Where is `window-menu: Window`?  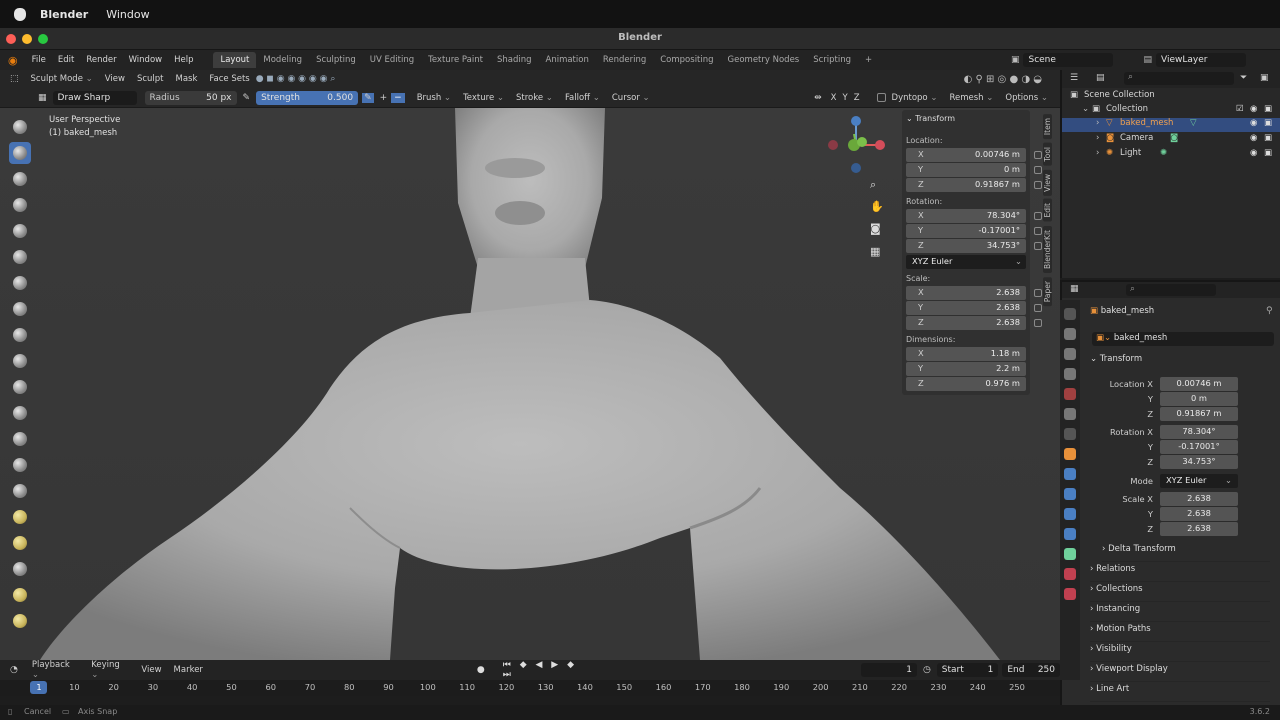 window-menu: Window is located at coordinates (127, 14).